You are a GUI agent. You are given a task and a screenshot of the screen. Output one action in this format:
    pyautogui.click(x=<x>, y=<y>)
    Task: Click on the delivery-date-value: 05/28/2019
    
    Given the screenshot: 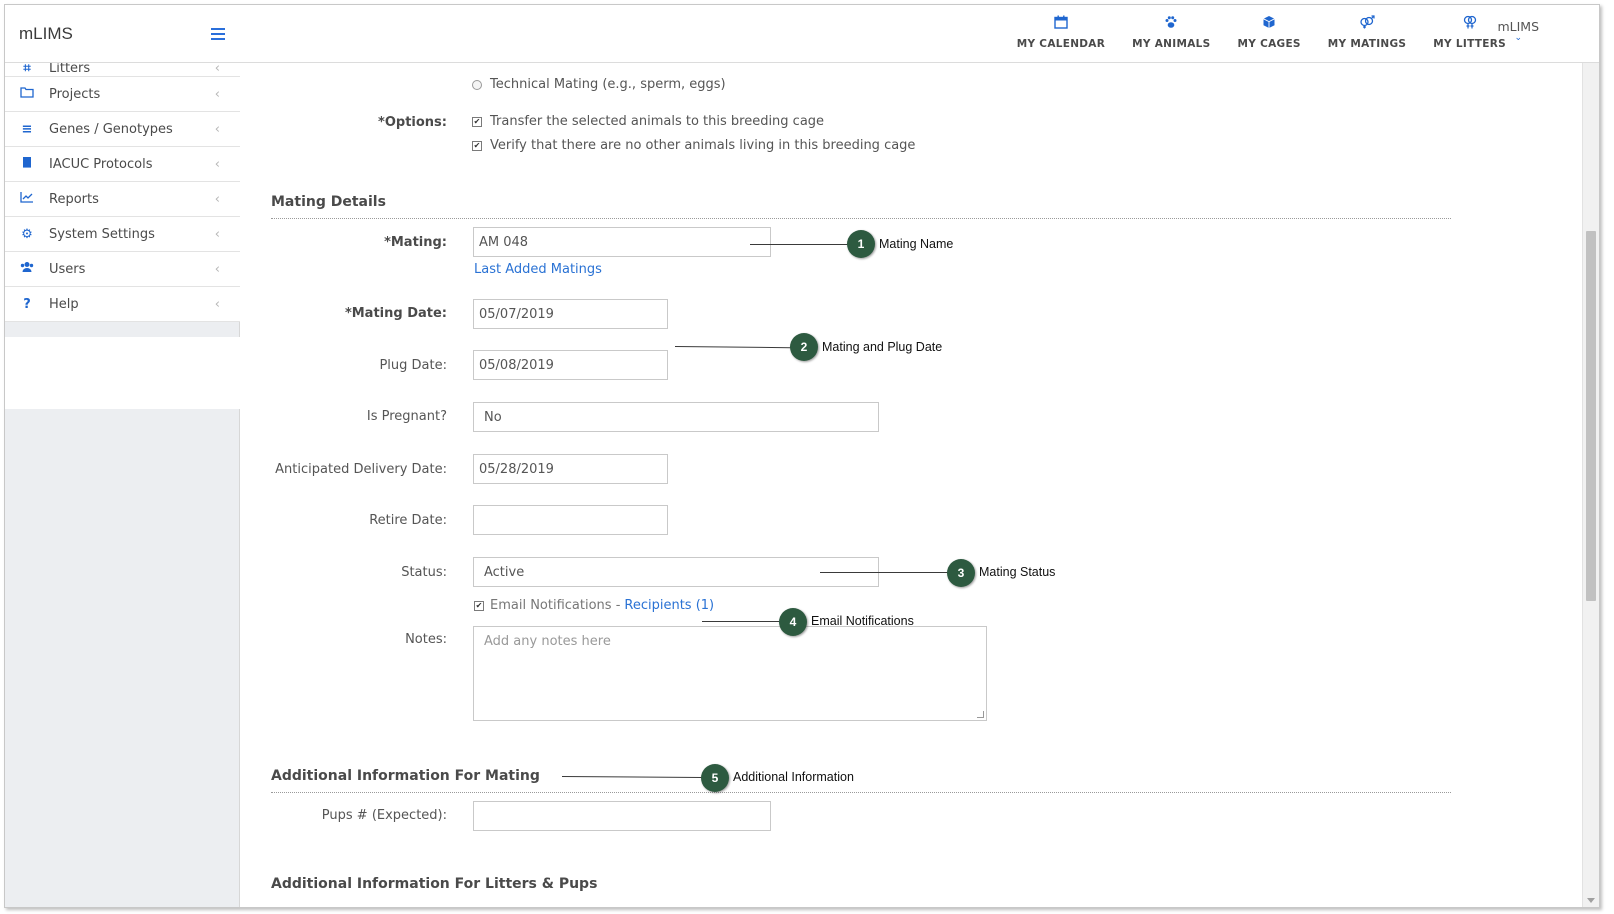 What is the action you would take?
    pyautogui.click(x=516, y=469)
    